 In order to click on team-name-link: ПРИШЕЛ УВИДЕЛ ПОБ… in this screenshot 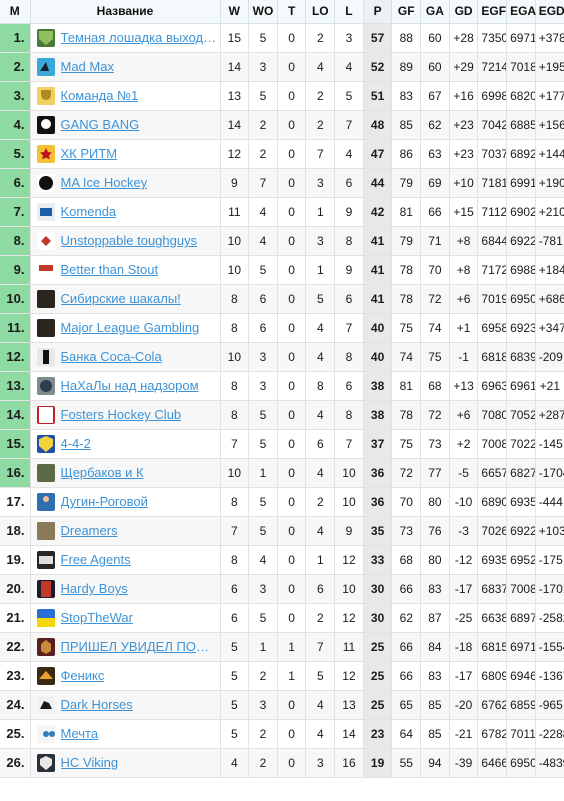, I will do `click(139, 646)`.